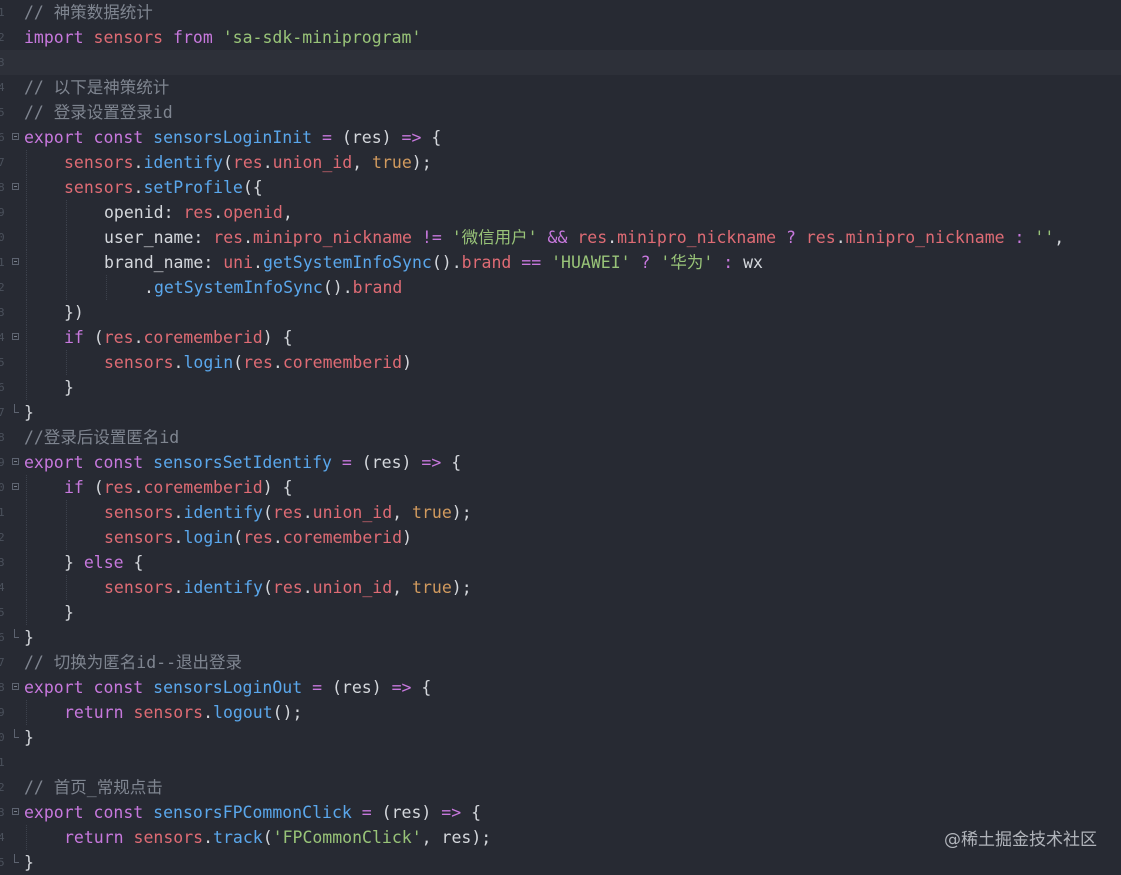 This screenshot has width=1121, height=875. What do you see at coordinates (208, 362) in the screenshot?
I see `code-token: login` at bounding box center [208, 362].